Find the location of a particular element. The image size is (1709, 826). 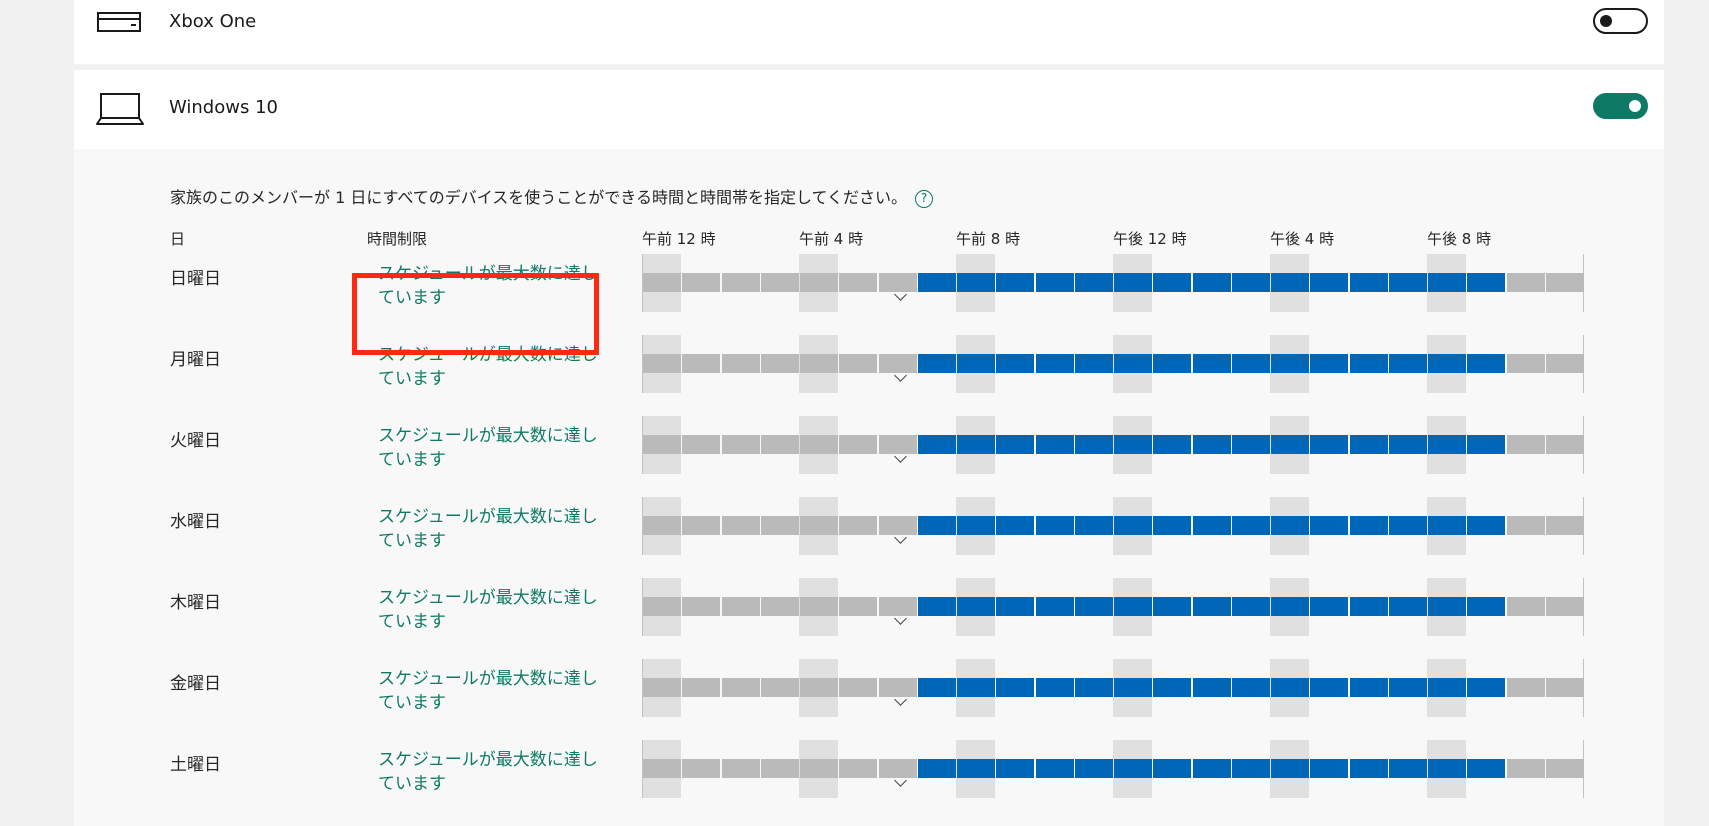

windows-toggle is located at coordinates (1620, 106).